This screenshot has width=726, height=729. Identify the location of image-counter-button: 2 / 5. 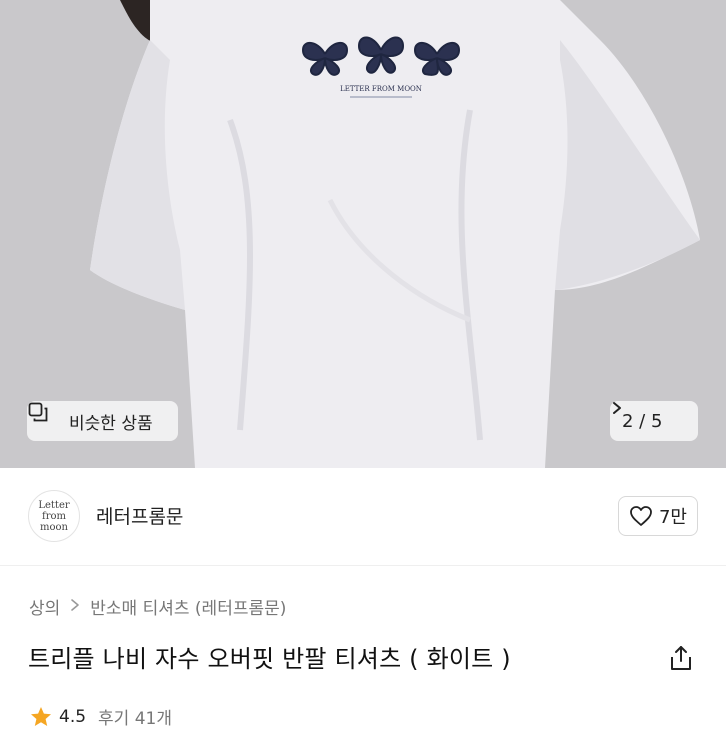
(654, 421).